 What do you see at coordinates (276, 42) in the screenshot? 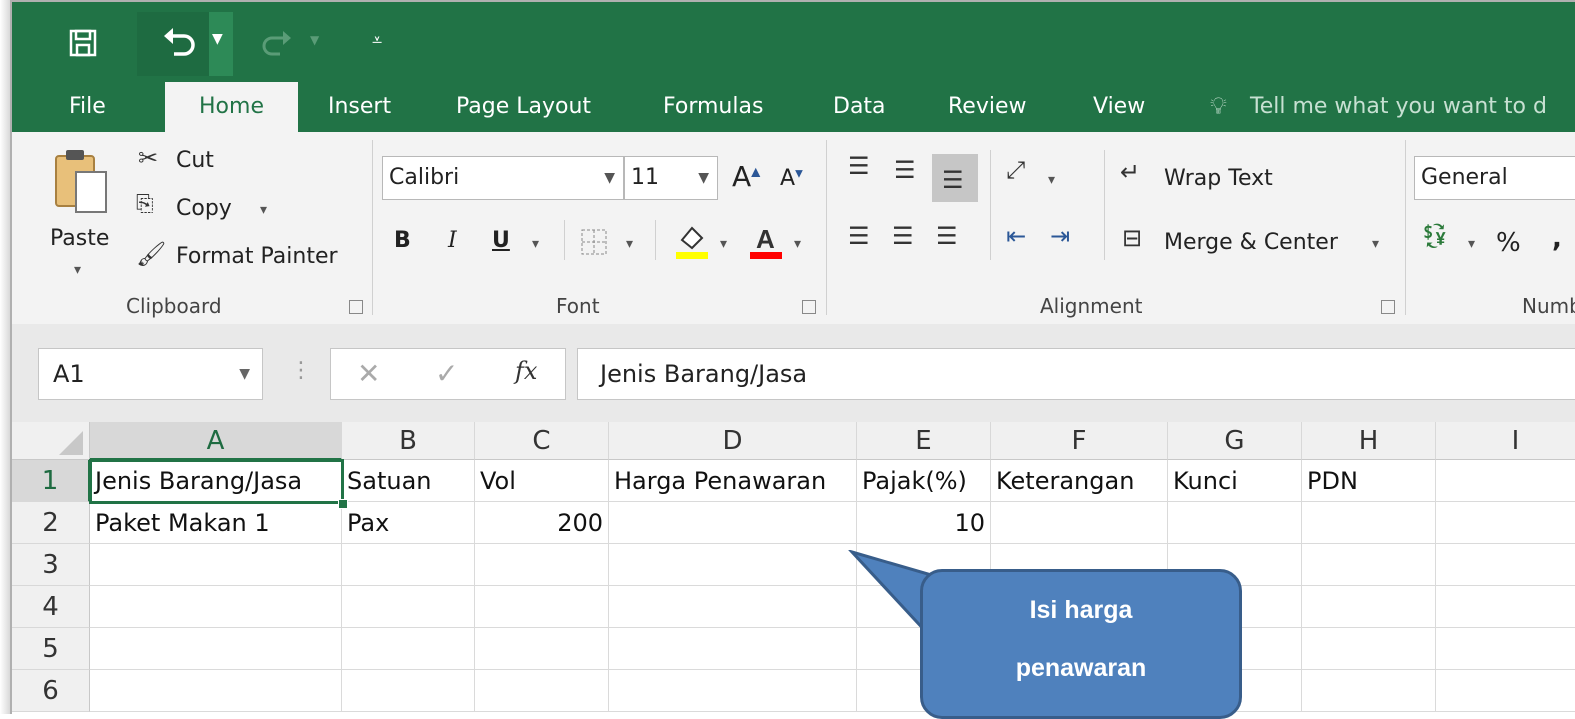
I see `redo-icon` at bounding box center [276, 42].